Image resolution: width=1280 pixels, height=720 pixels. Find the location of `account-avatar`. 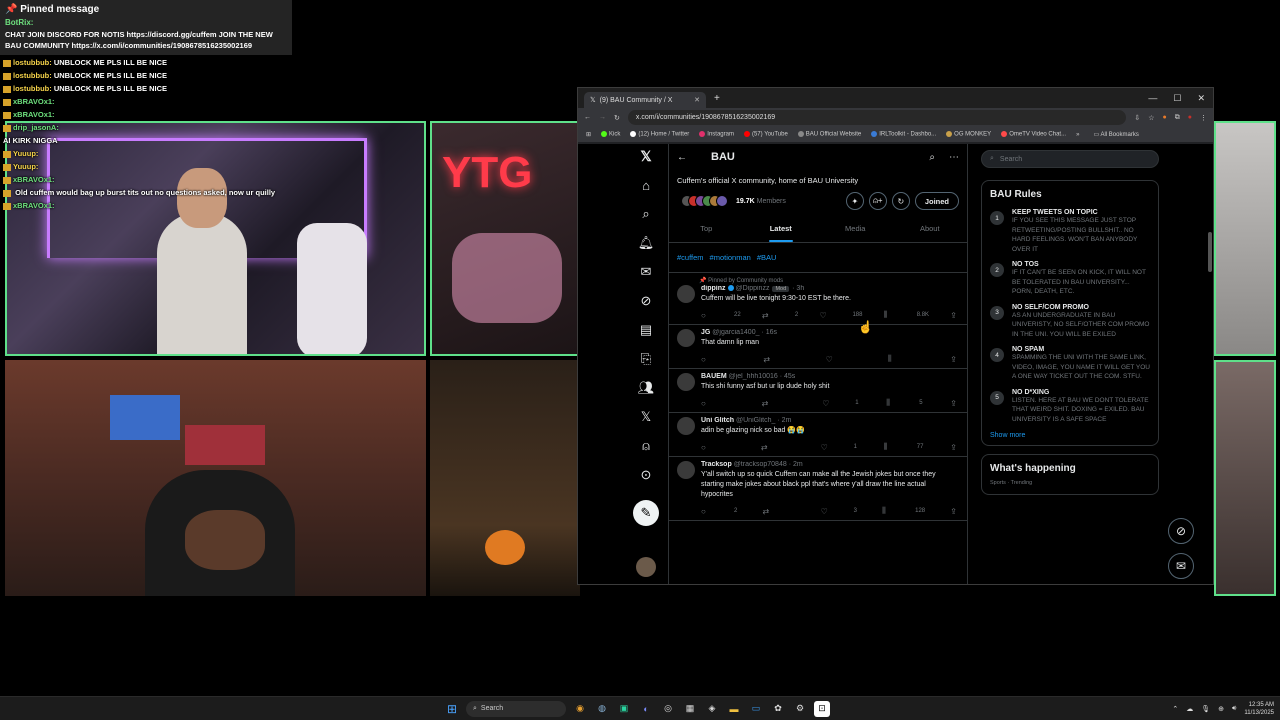

account-avatar is located at coordinates (646, 567).